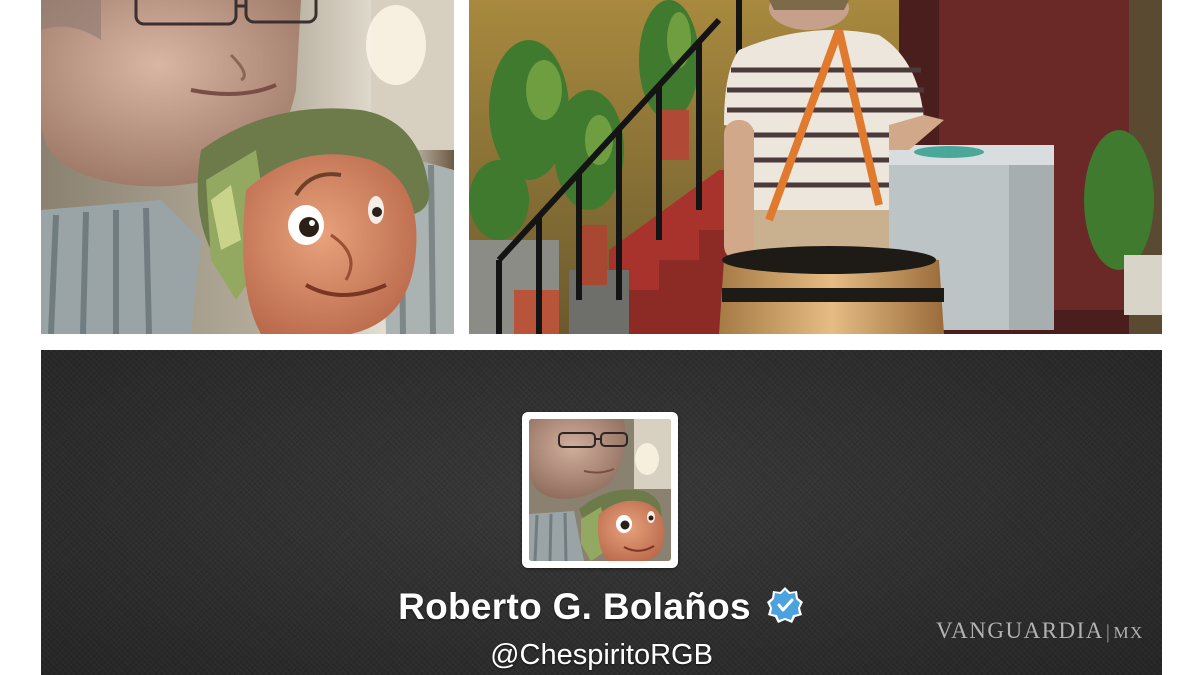  I want to click on watermark-suffix: MX, so click(1128, 632).